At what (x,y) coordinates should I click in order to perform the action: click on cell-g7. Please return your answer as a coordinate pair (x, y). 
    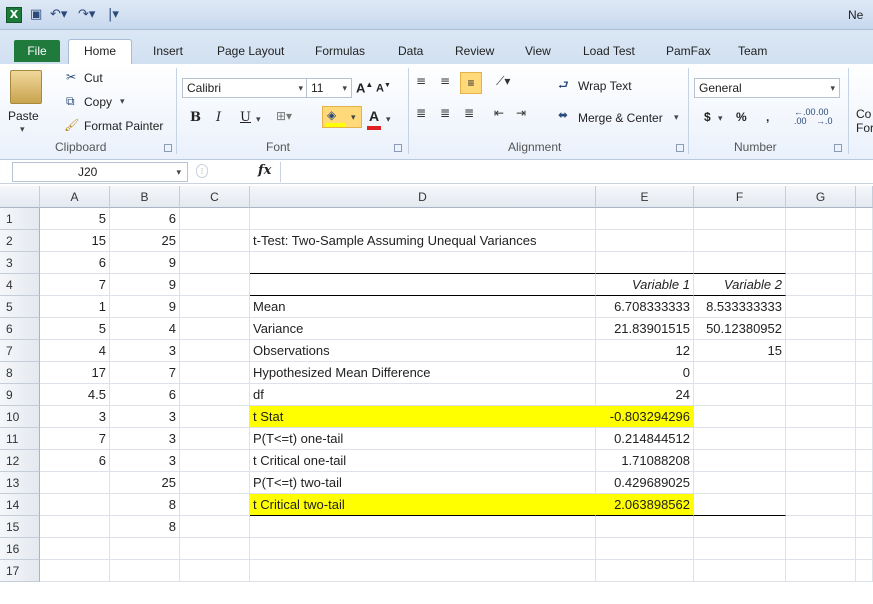
    Looking at the image, I should click on (821, 351).